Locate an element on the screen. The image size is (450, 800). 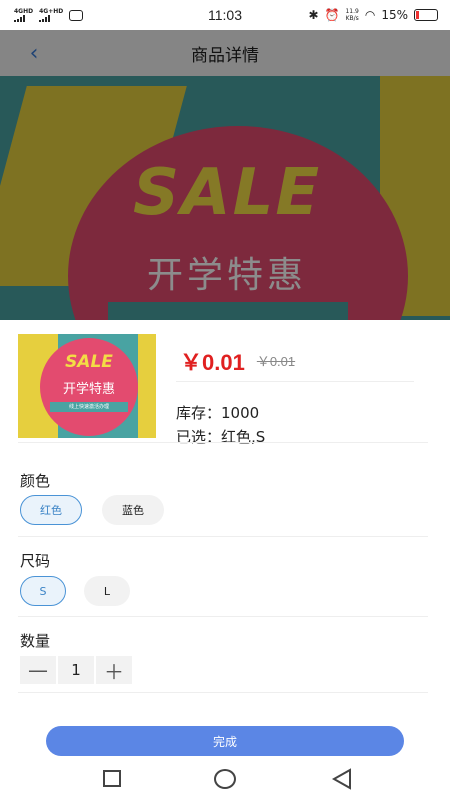
system-nav-bar is located at coordinates (225, 780).